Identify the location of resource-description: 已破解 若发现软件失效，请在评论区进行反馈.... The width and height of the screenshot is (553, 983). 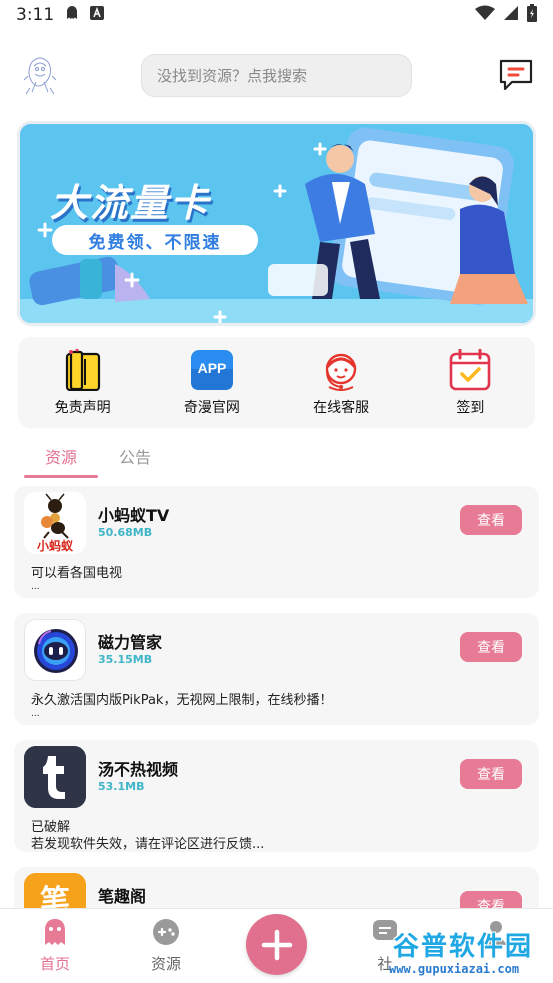
(147, 836).